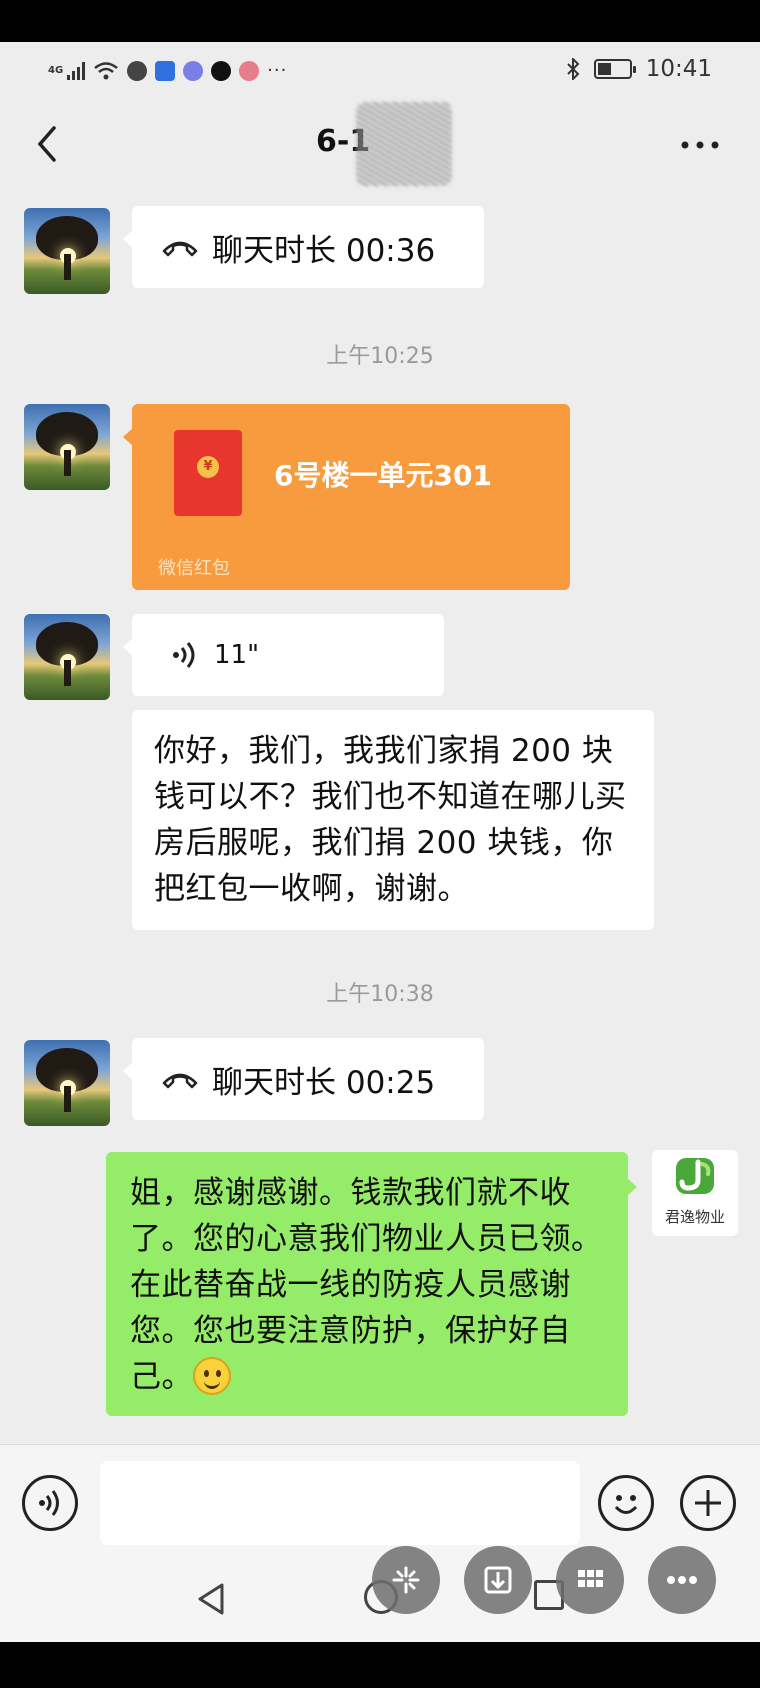  I want to click on emoji-button, so click(626, 1503).